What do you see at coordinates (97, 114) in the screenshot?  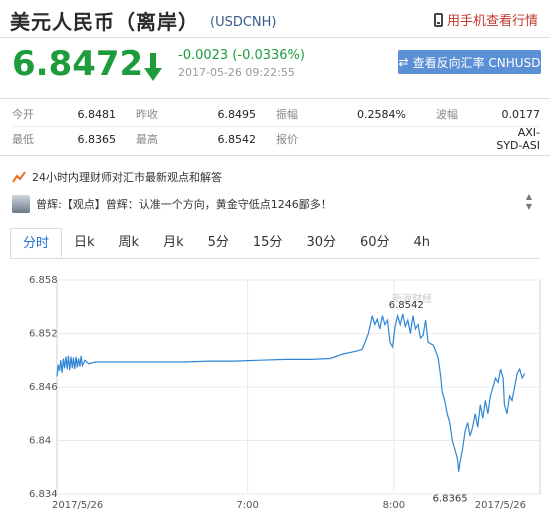 I see `stat-value: 6.8481` at bounding box center [97, 114].